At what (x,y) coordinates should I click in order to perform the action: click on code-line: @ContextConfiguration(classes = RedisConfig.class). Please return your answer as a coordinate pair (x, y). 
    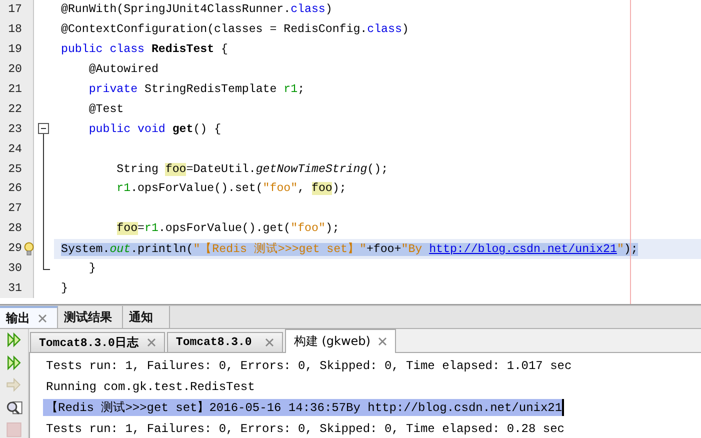
    Looking at the image, I should click on (235, 29).